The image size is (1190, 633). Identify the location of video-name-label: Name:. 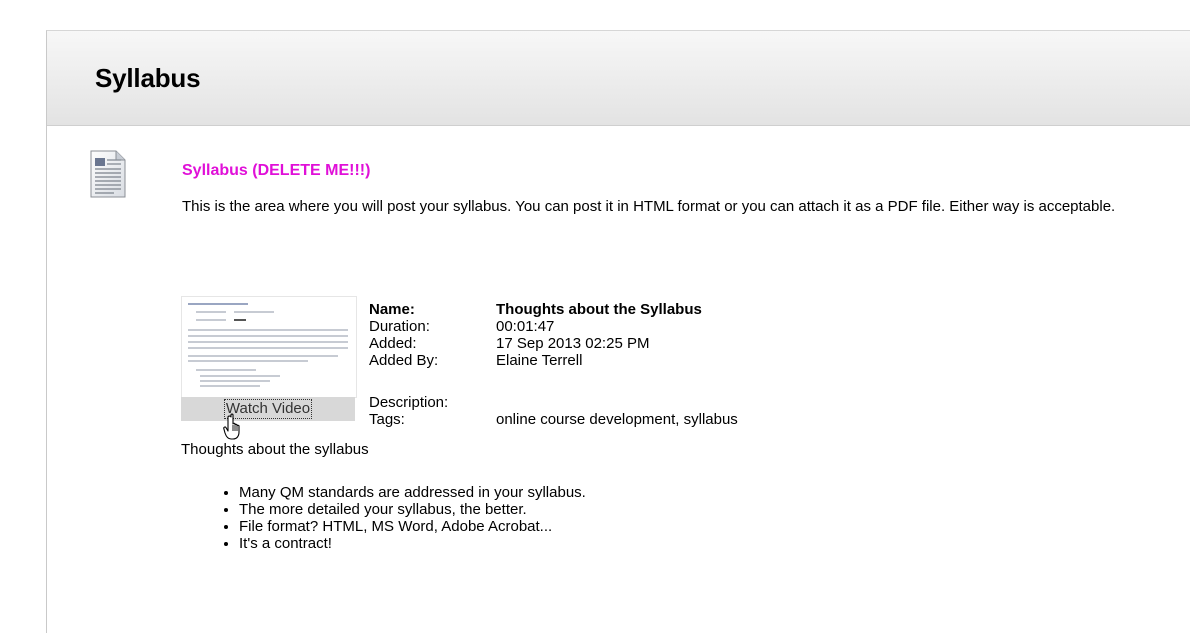
(392, 309).